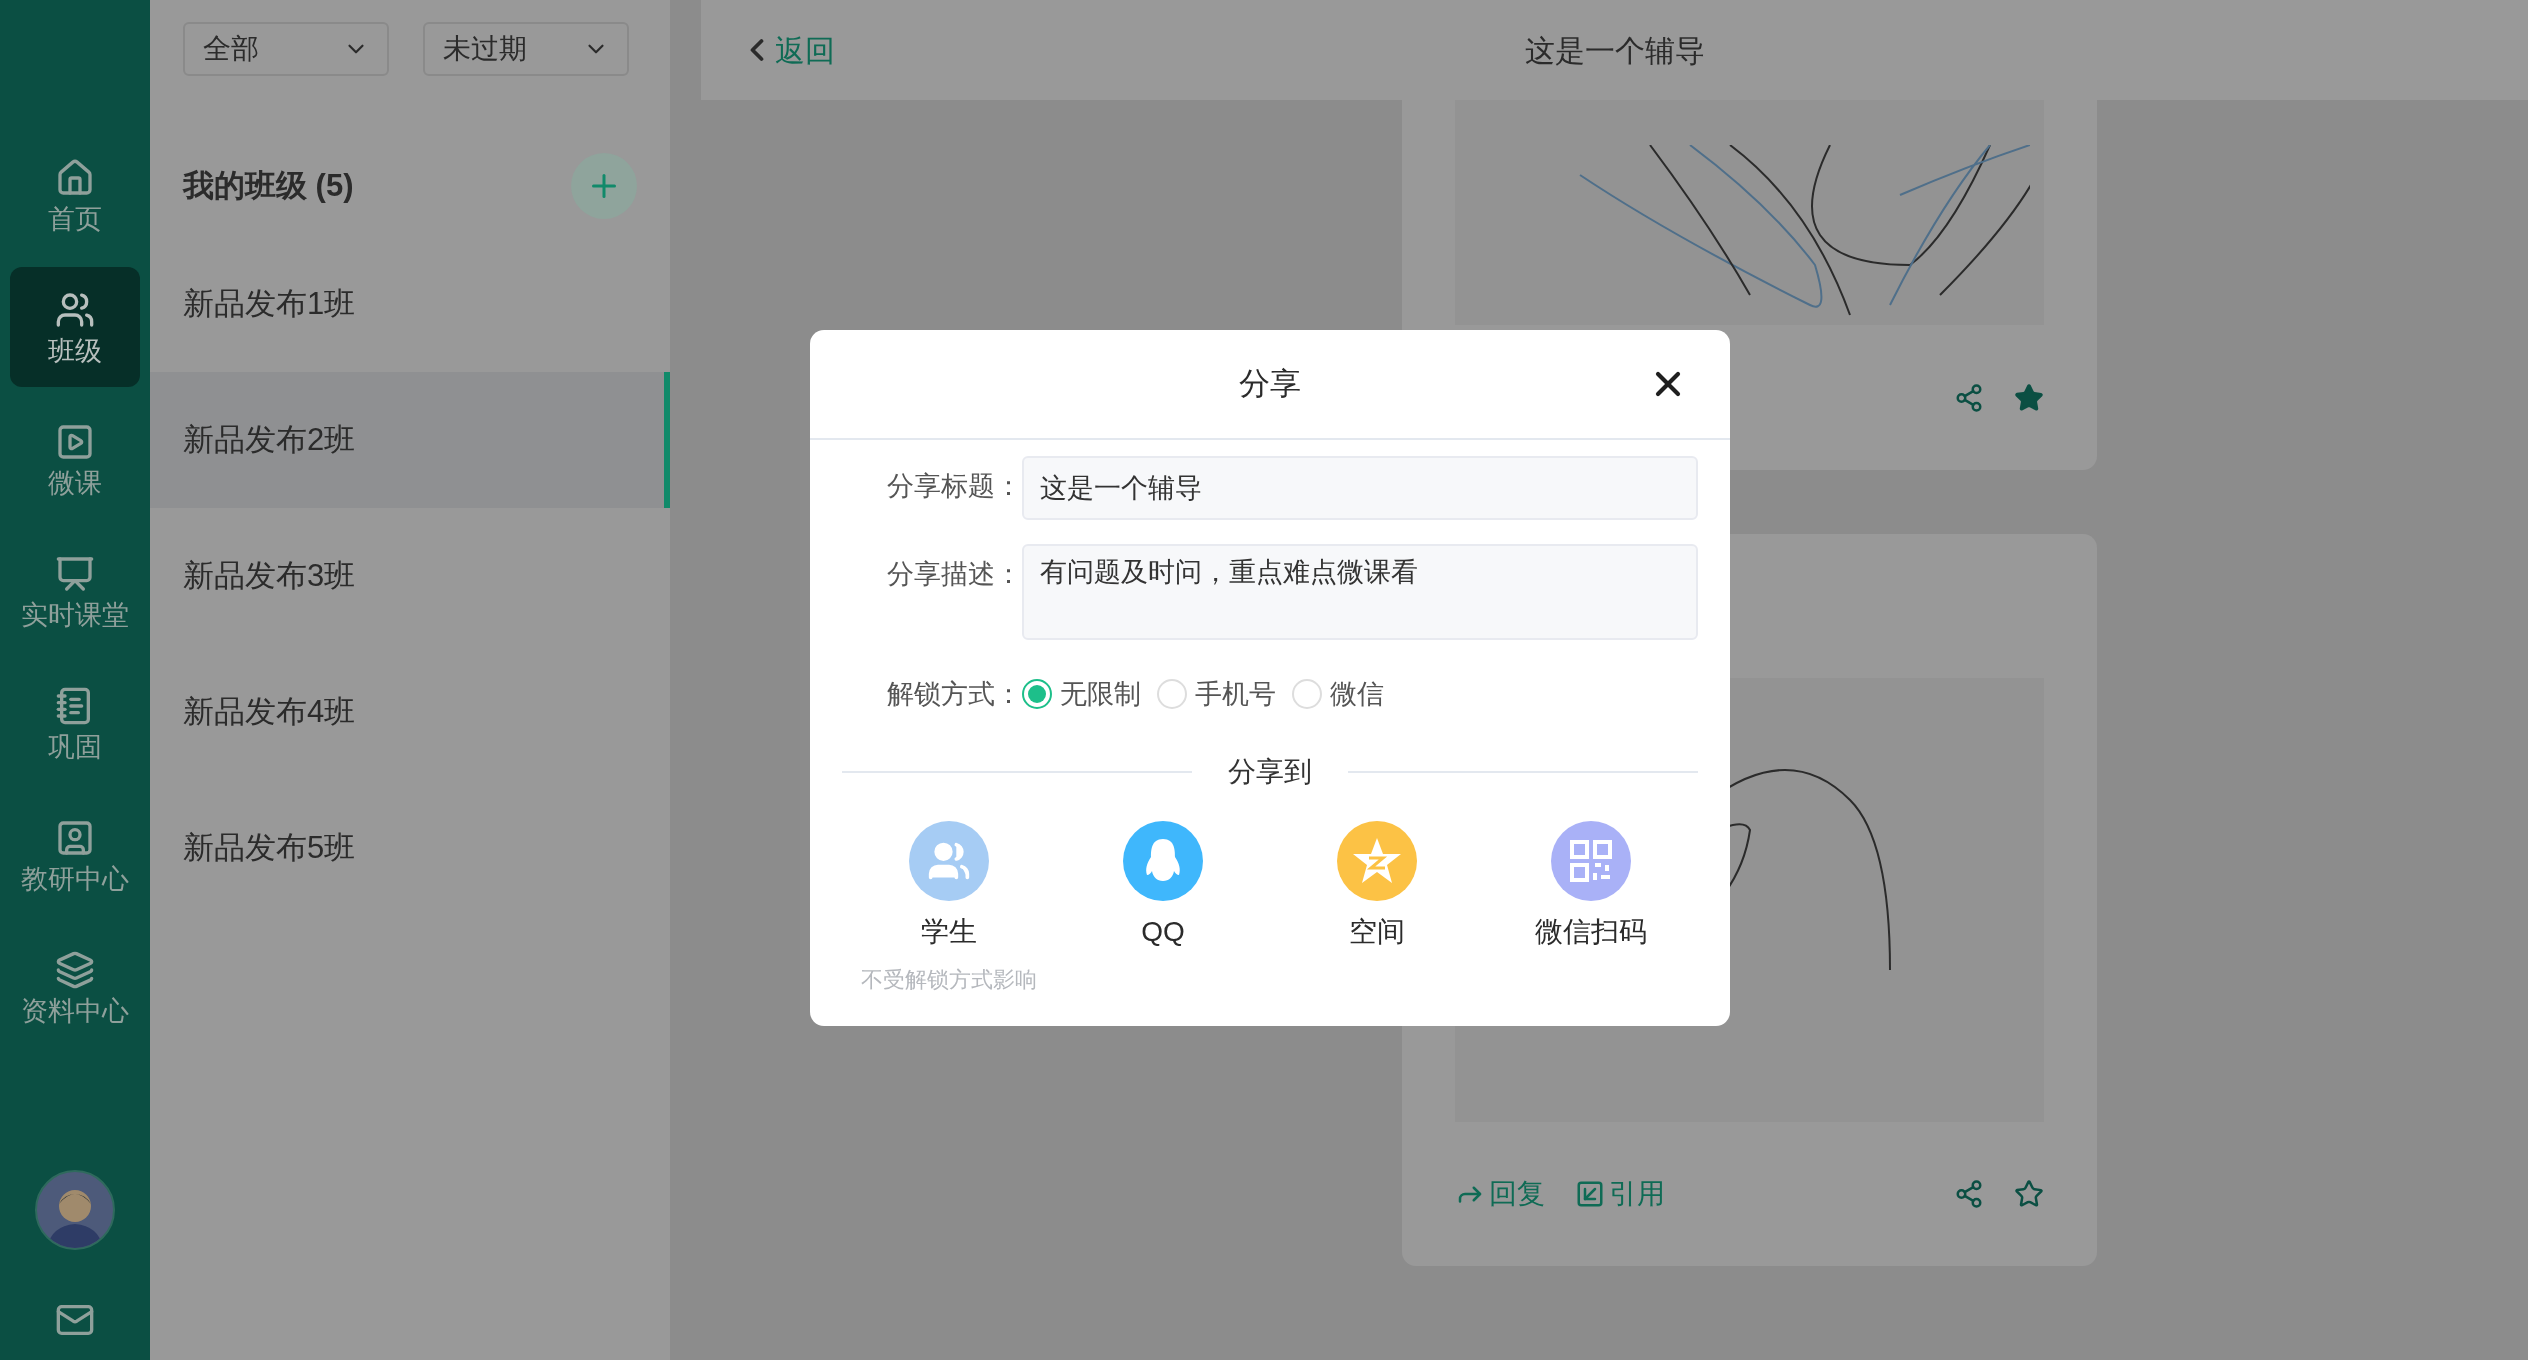  What do you see at coordinates (1270, 771) in the screenshot?
I see `section-title: 分享到` at bounding box center [1270, 771].